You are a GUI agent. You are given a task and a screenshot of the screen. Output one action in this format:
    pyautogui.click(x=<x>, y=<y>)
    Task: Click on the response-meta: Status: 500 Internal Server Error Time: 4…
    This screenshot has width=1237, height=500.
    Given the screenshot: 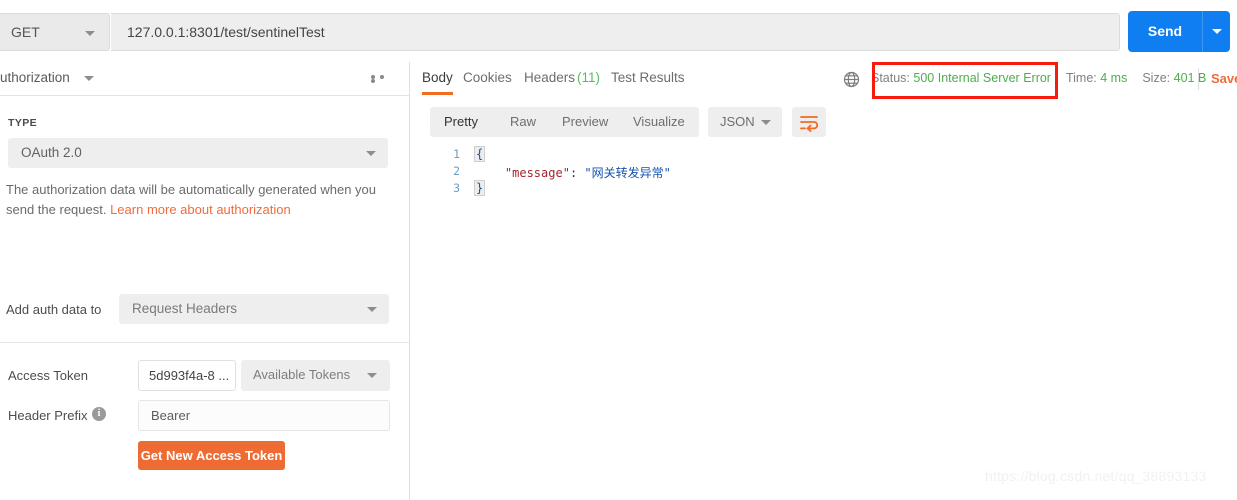 What is the action you would take?
    pyautogui.click(x=1046, y=80)
    